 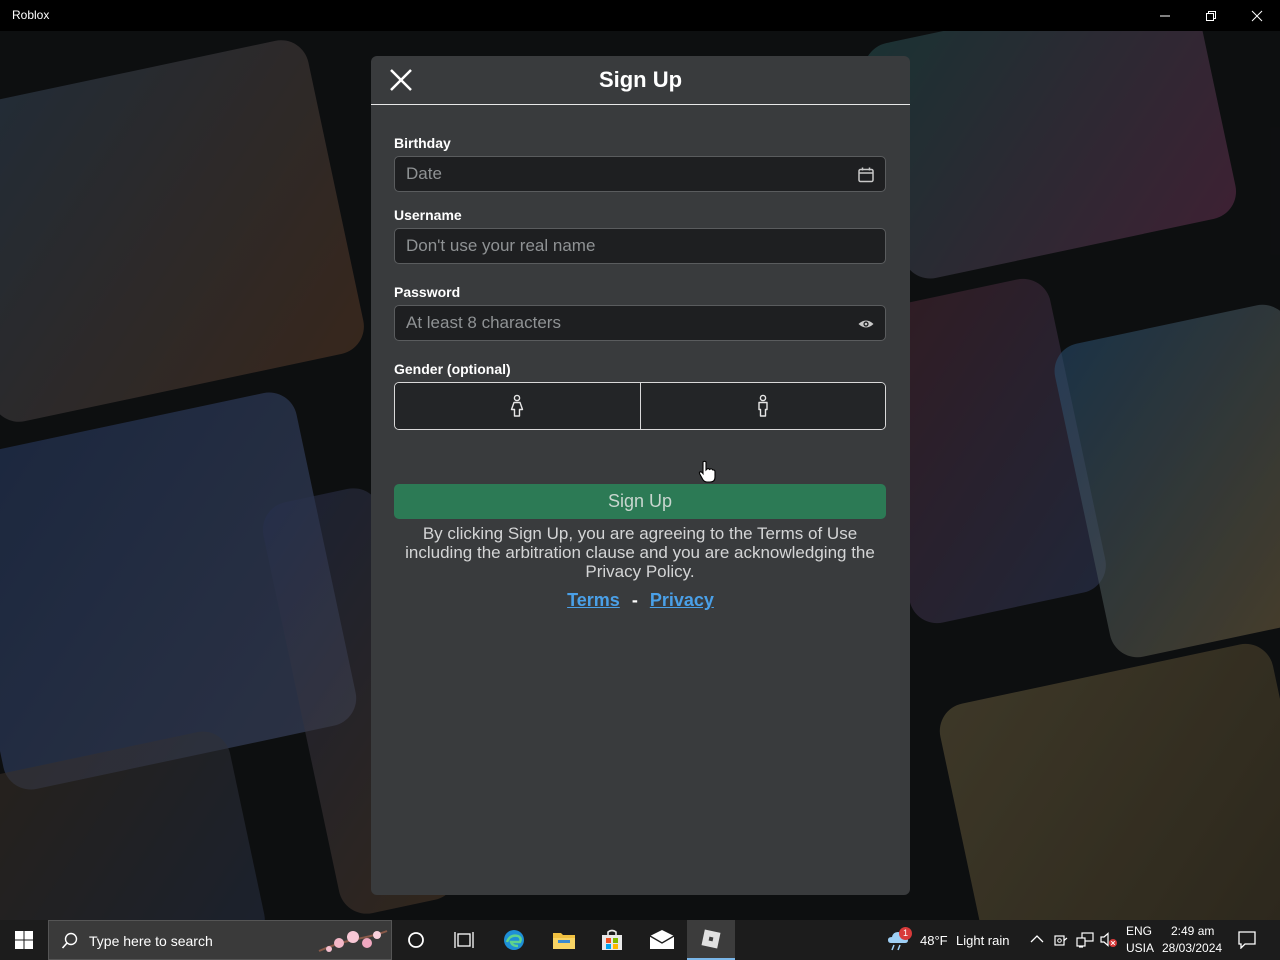 I want to click on chevron-up-icon, so click(x=1037, y=939).